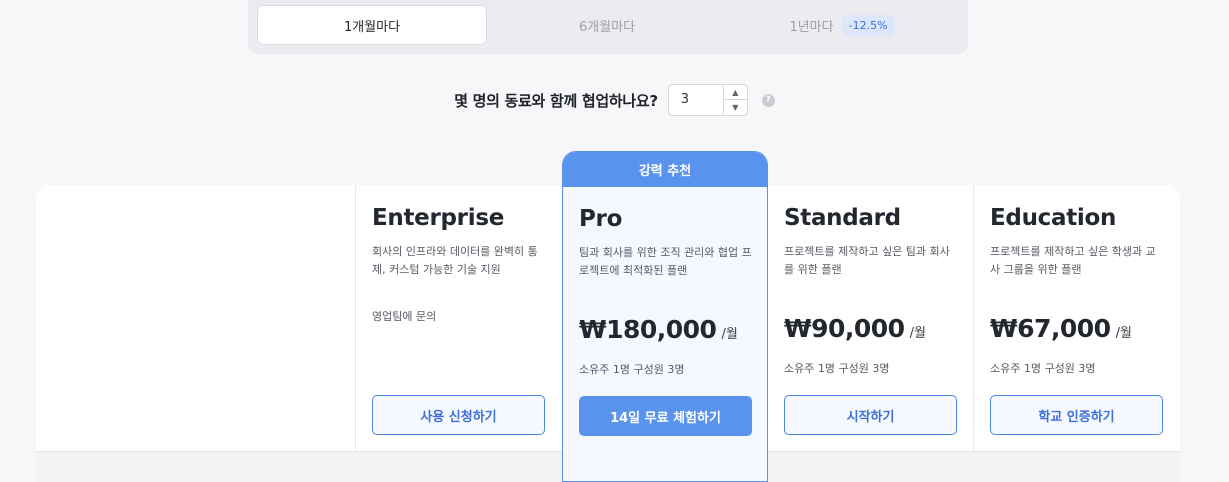 This screenshot has height=482, width=1229. What do you see at coordinates (601, 219) in the screenshot?
I see `plan-name: Pro` at bounding box center [601, 219].